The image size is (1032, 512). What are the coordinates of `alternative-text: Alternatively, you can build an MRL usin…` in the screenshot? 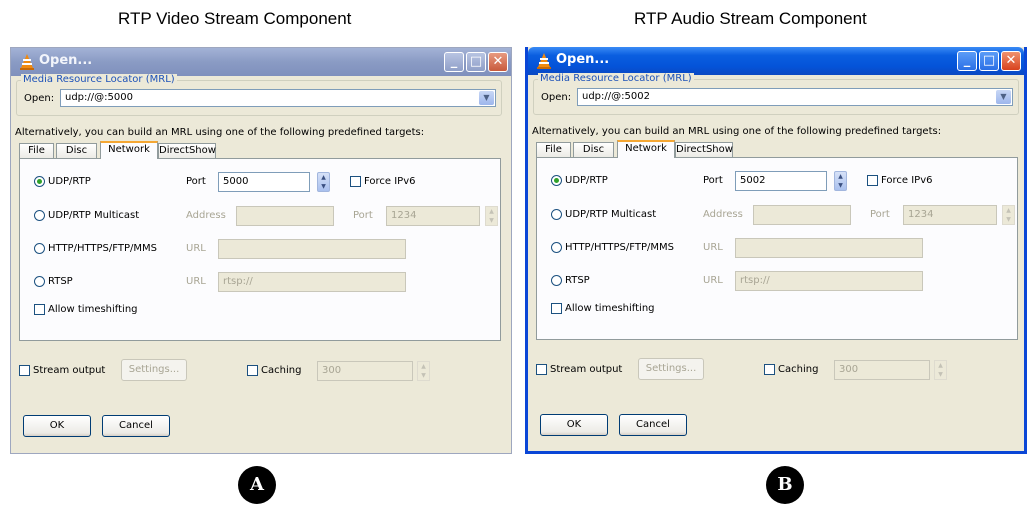 It's located at (220, 132).